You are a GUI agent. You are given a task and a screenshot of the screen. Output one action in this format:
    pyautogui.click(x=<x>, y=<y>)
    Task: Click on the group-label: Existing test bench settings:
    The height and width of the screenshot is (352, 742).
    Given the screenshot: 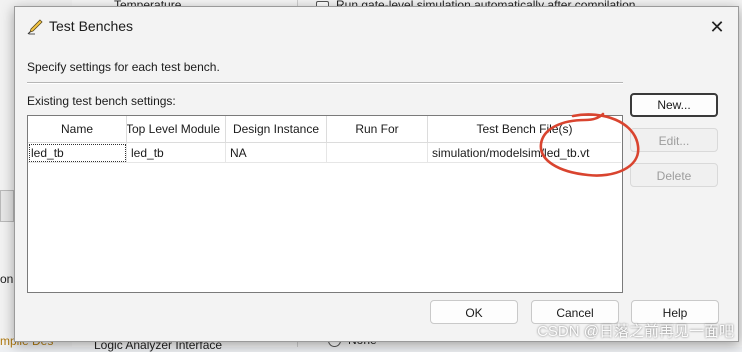 What is the action you would take?
    pyautogui.click(x=101, y=101)
    